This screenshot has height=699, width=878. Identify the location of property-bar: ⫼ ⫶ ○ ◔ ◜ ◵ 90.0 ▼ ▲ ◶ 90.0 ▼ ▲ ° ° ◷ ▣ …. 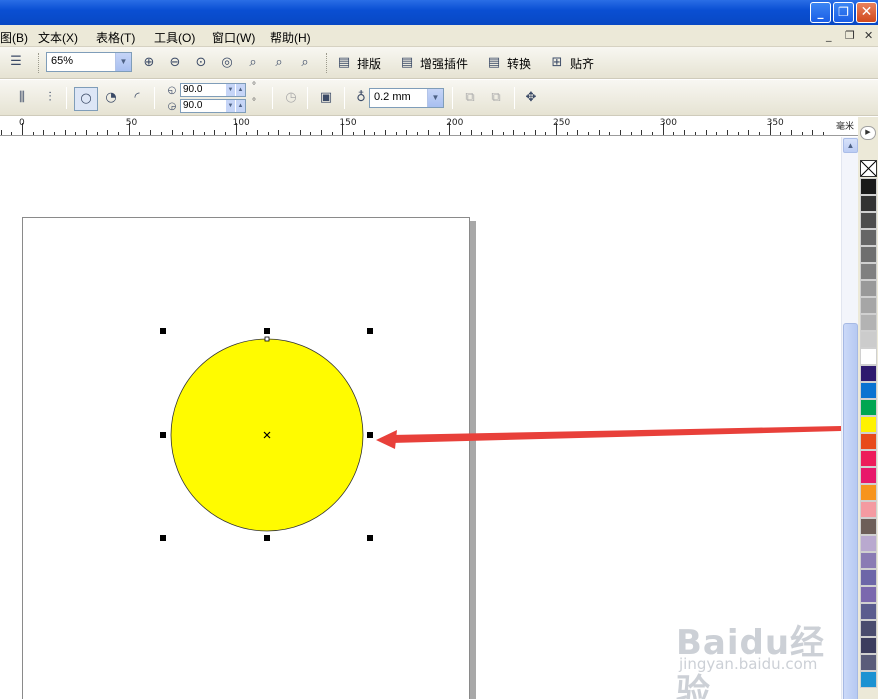
(439, 98).